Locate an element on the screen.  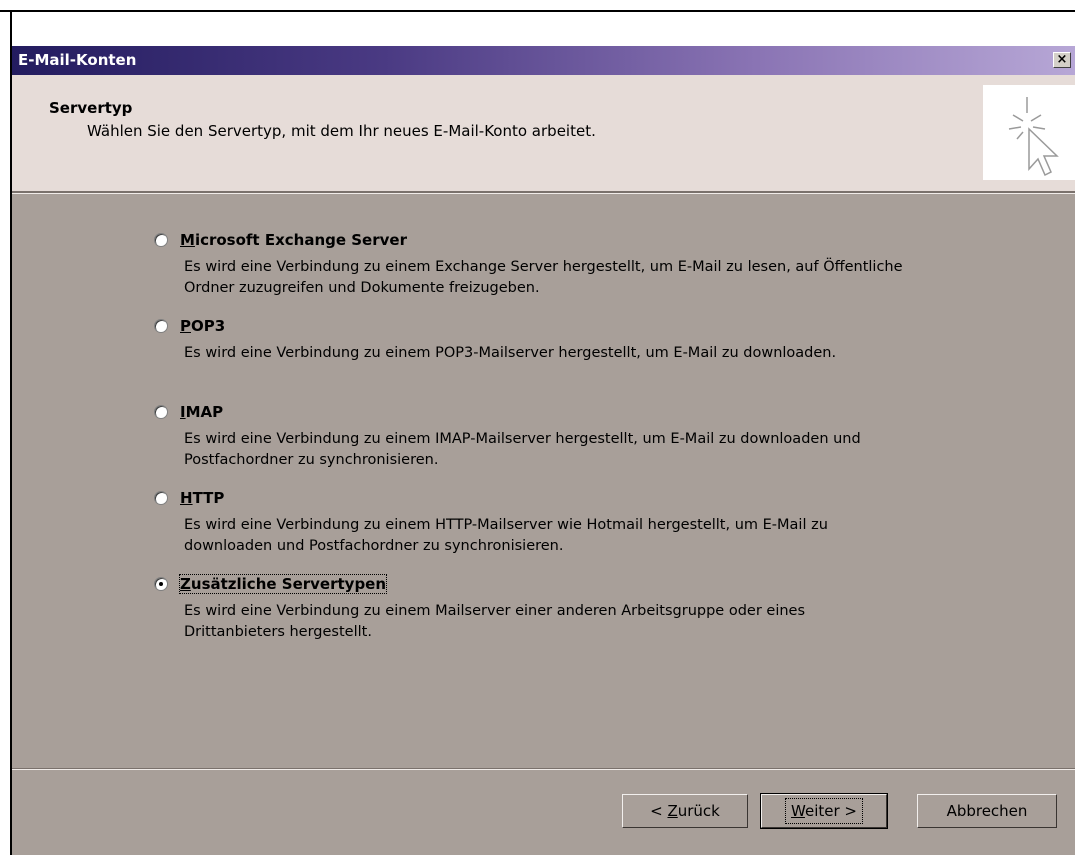
back-button-label: < Zurück is located at coordinates (685, 811).